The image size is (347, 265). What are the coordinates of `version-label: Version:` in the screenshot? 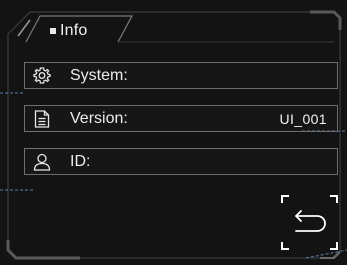 It's located at (99, 118).